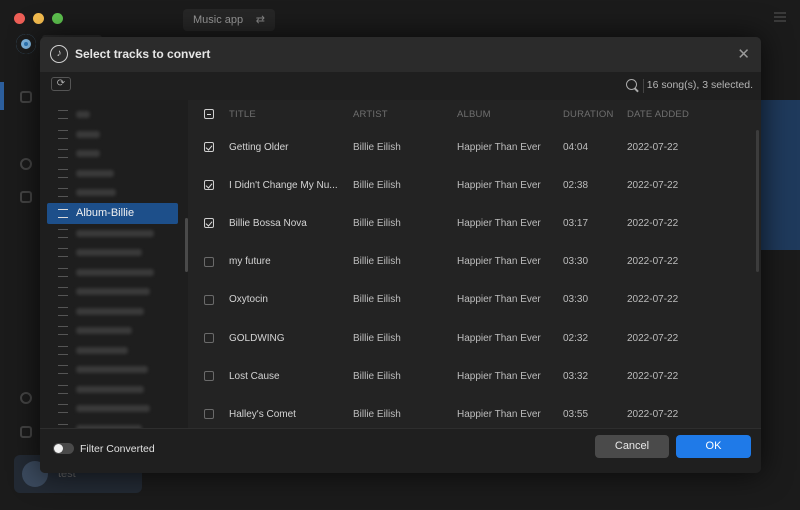 Image resolution: width=800 pixels, height=510 pixels. What do you see at coordinates (143, 54) in the screenshot?
I see `dialog-title: Select tracks to convert` at bounding box center [143, 54].